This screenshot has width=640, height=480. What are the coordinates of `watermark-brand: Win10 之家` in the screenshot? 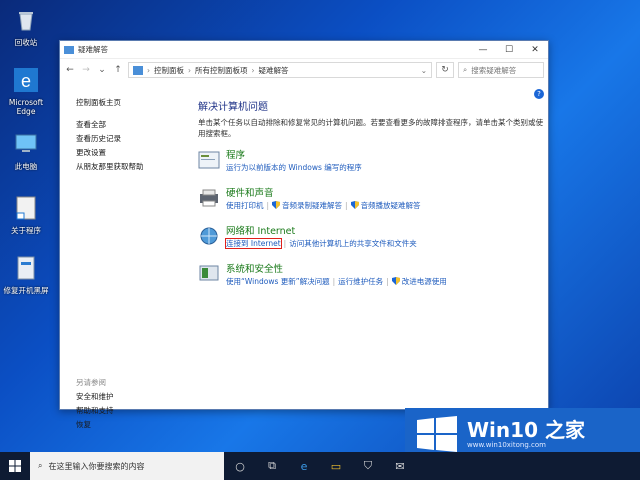 It's located at (526, 430).